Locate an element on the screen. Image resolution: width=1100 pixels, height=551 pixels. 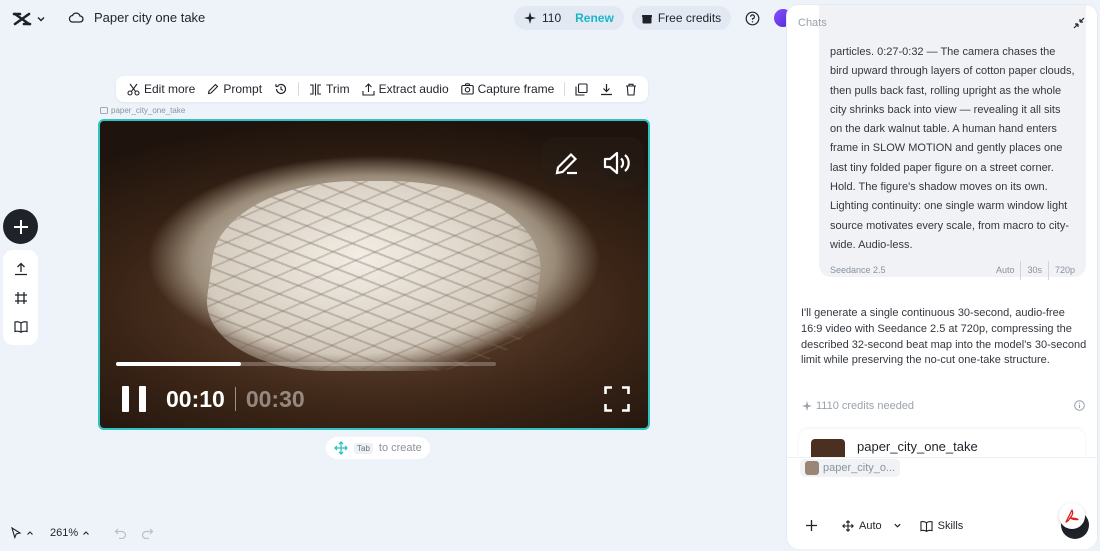
frame-grid-icon is located at coordinates (21, 298).